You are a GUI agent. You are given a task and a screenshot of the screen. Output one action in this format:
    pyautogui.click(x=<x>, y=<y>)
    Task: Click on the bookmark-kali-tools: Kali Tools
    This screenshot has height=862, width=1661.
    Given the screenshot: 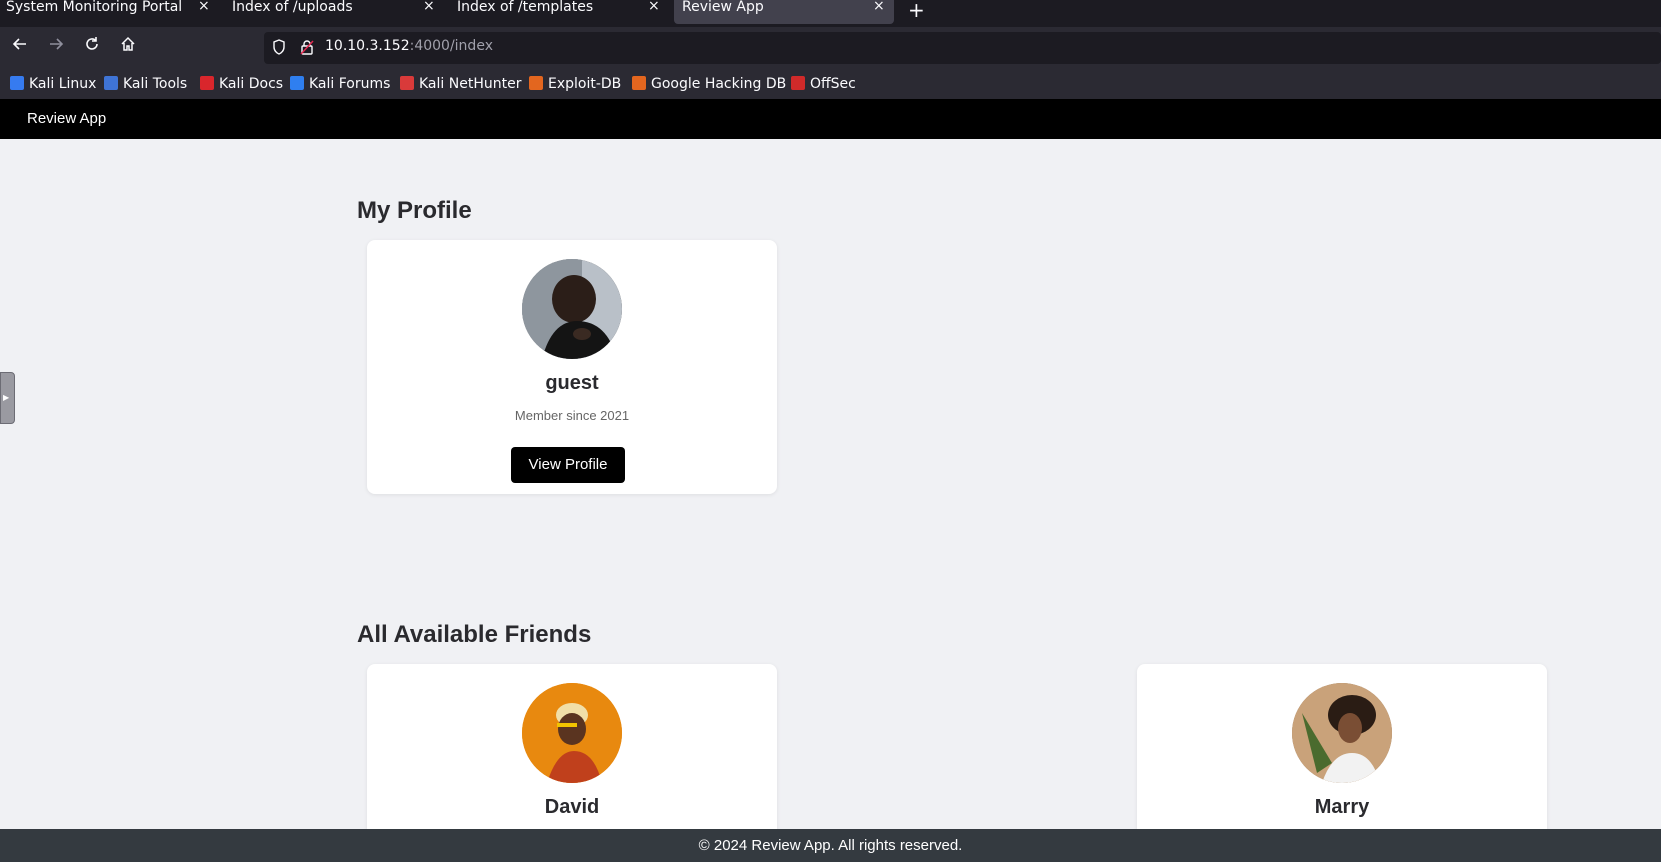 What is the action you would take?
    pyautogui.click(x=145, y=84)
    